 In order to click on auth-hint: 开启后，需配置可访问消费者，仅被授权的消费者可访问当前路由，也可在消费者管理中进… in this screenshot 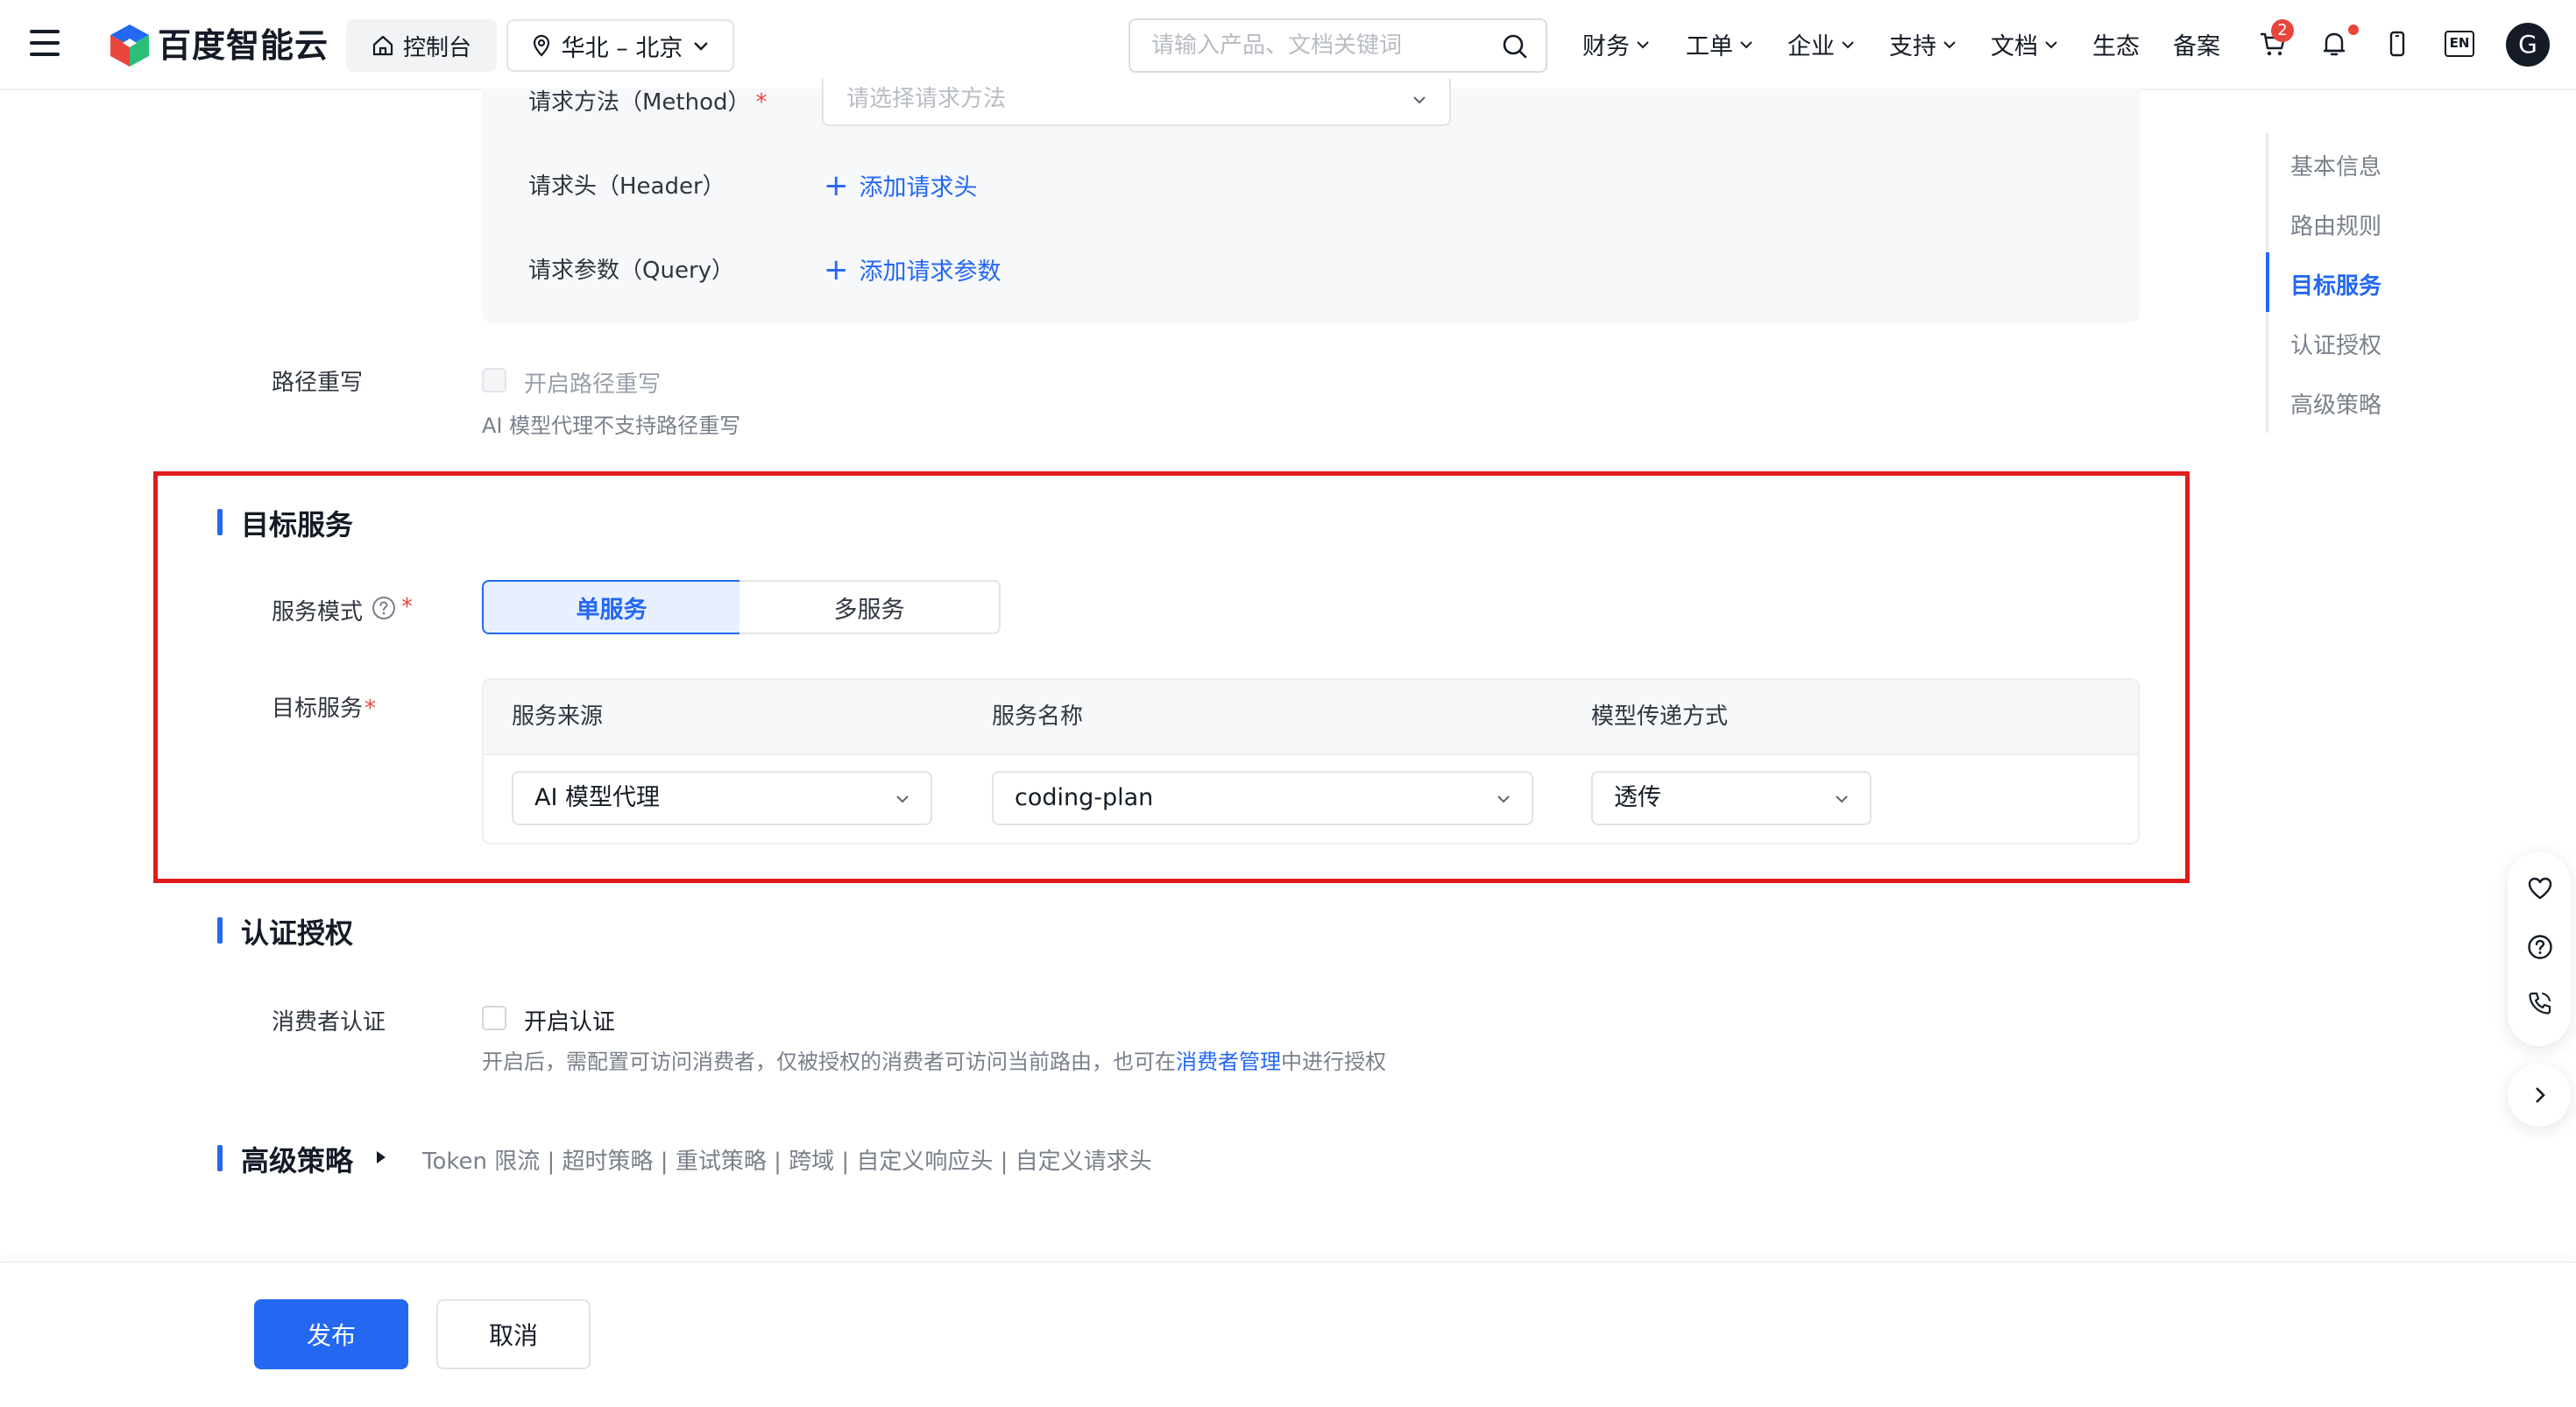, I will do `click(934, 1059)`.